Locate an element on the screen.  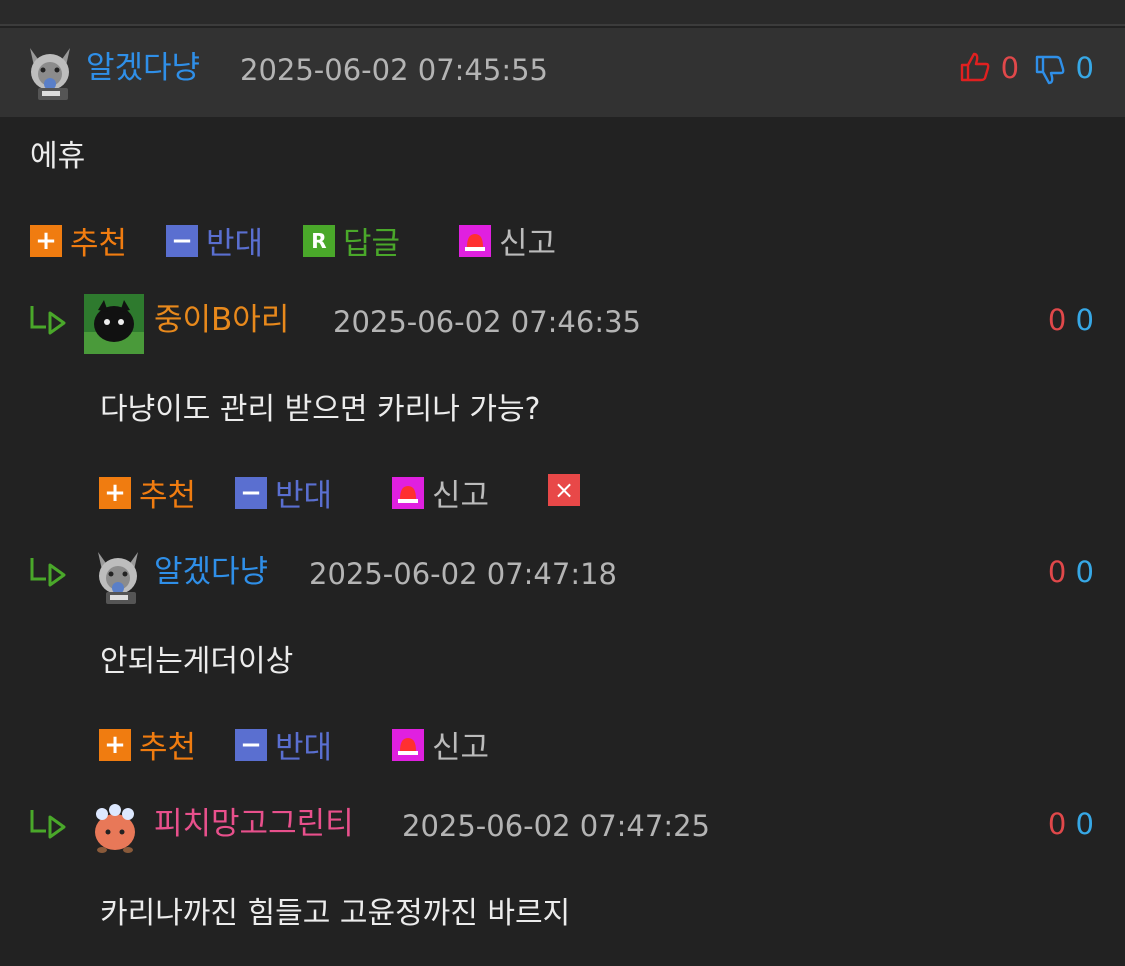
thumbs-down-icon is located at coordinates (1050, 70).